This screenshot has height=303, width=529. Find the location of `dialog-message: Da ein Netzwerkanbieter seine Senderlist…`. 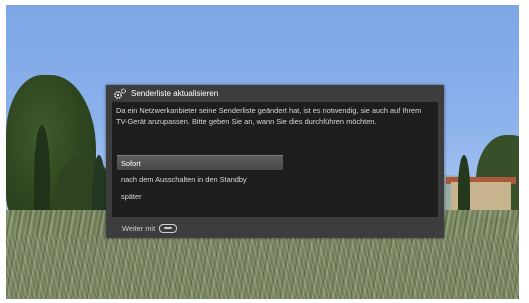

dialog-message: Da ein Netzwerkanbieter seine Senderlist… is located at coordinates (269, 116).